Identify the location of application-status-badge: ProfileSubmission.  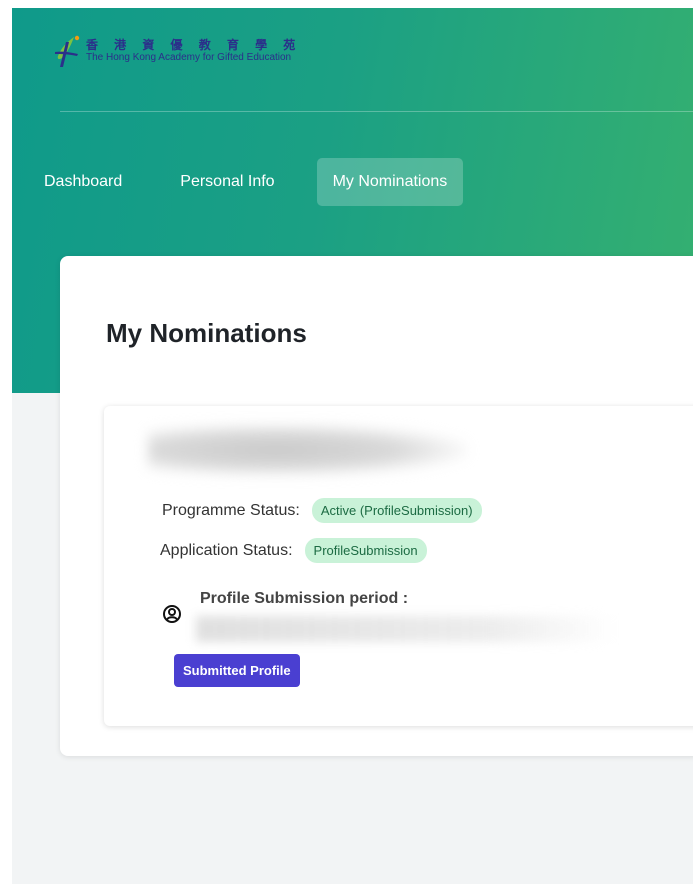
(365, 550).